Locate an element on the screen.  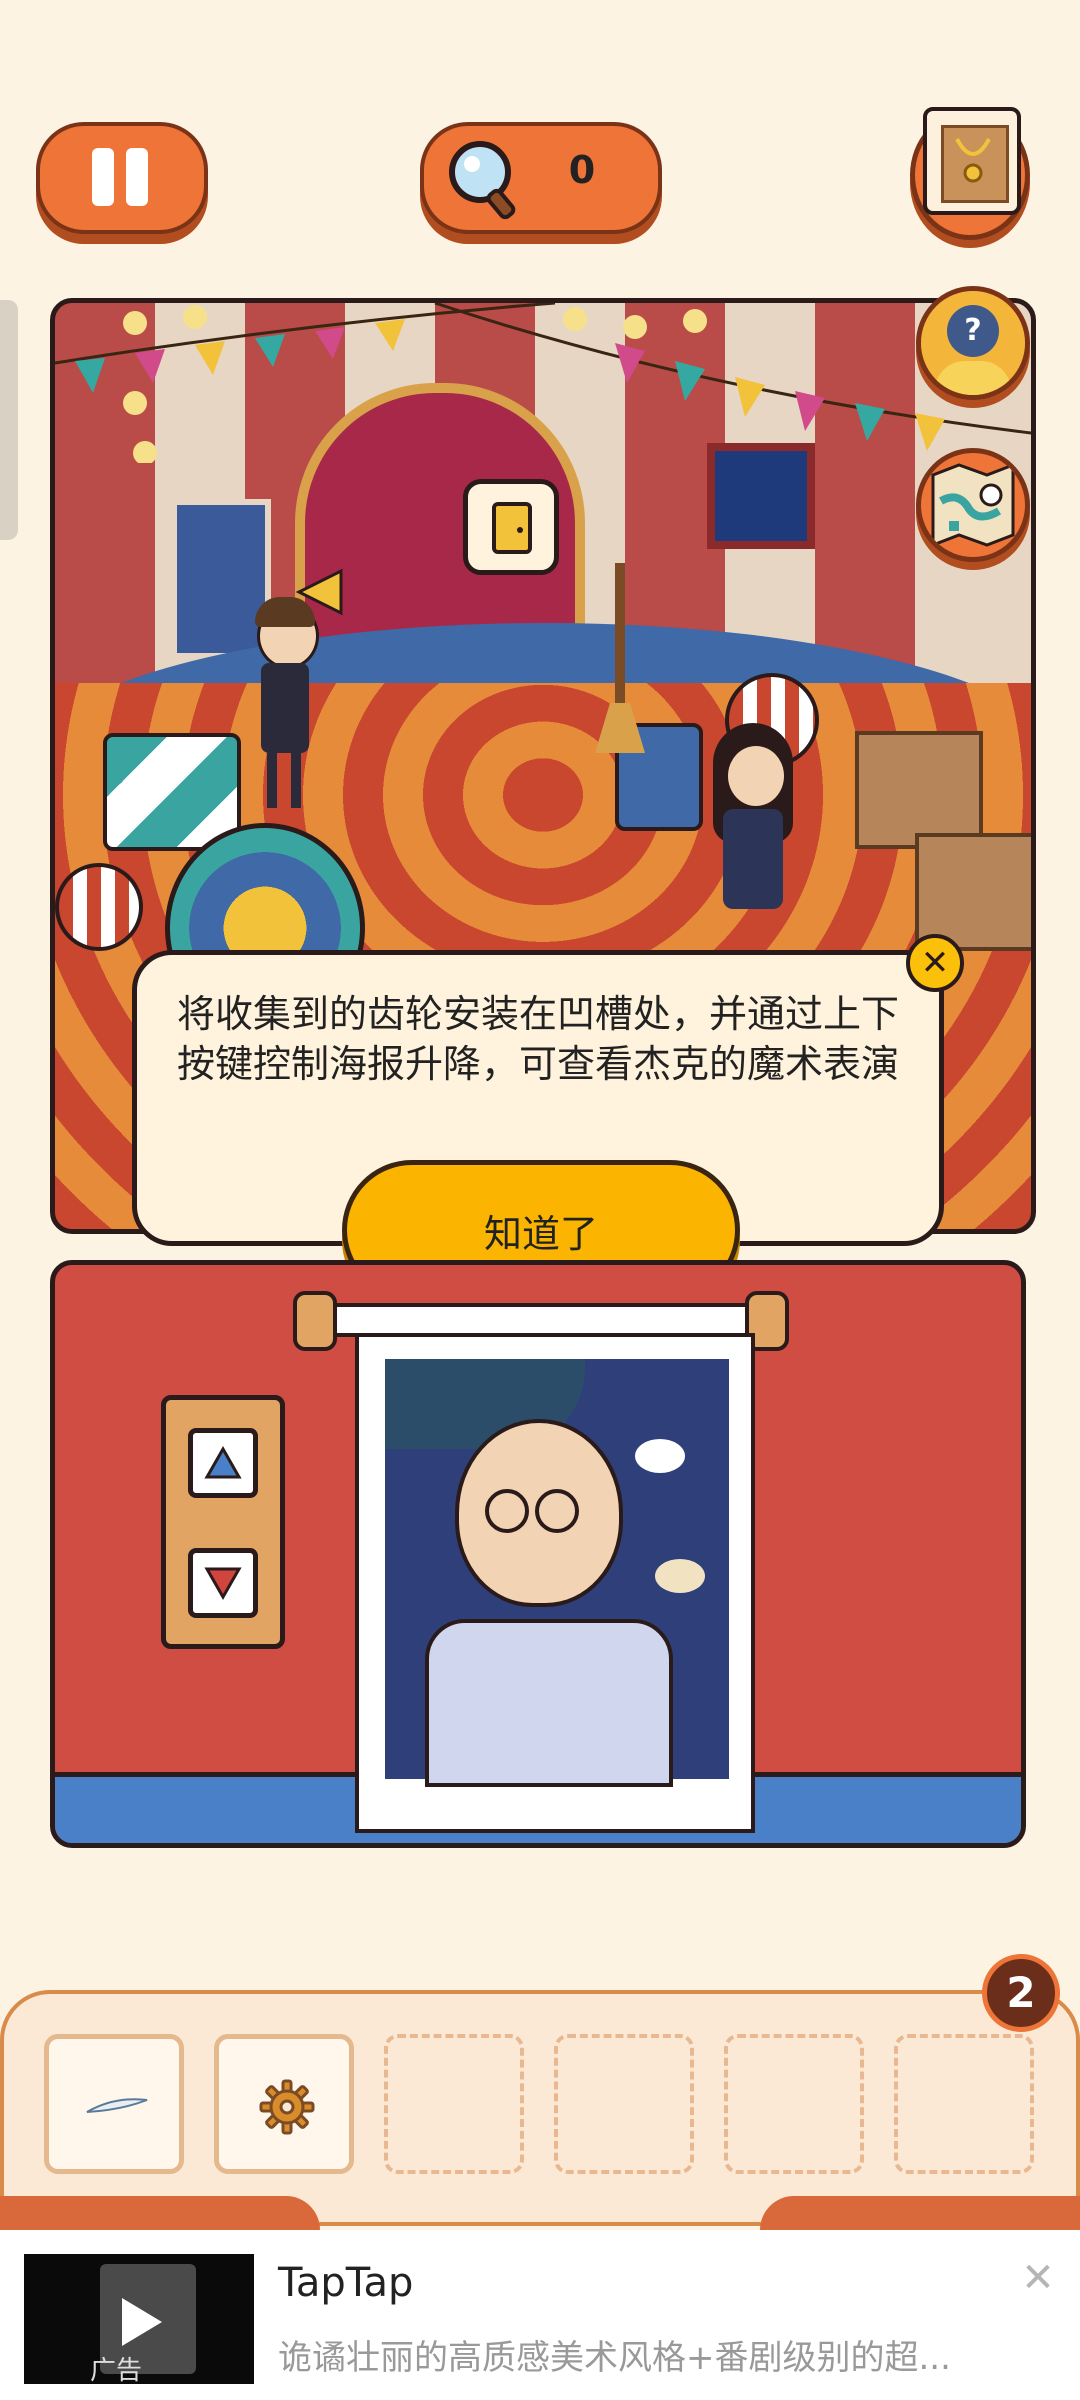
necklace-picture-icon is located at coordinates (972, 161).